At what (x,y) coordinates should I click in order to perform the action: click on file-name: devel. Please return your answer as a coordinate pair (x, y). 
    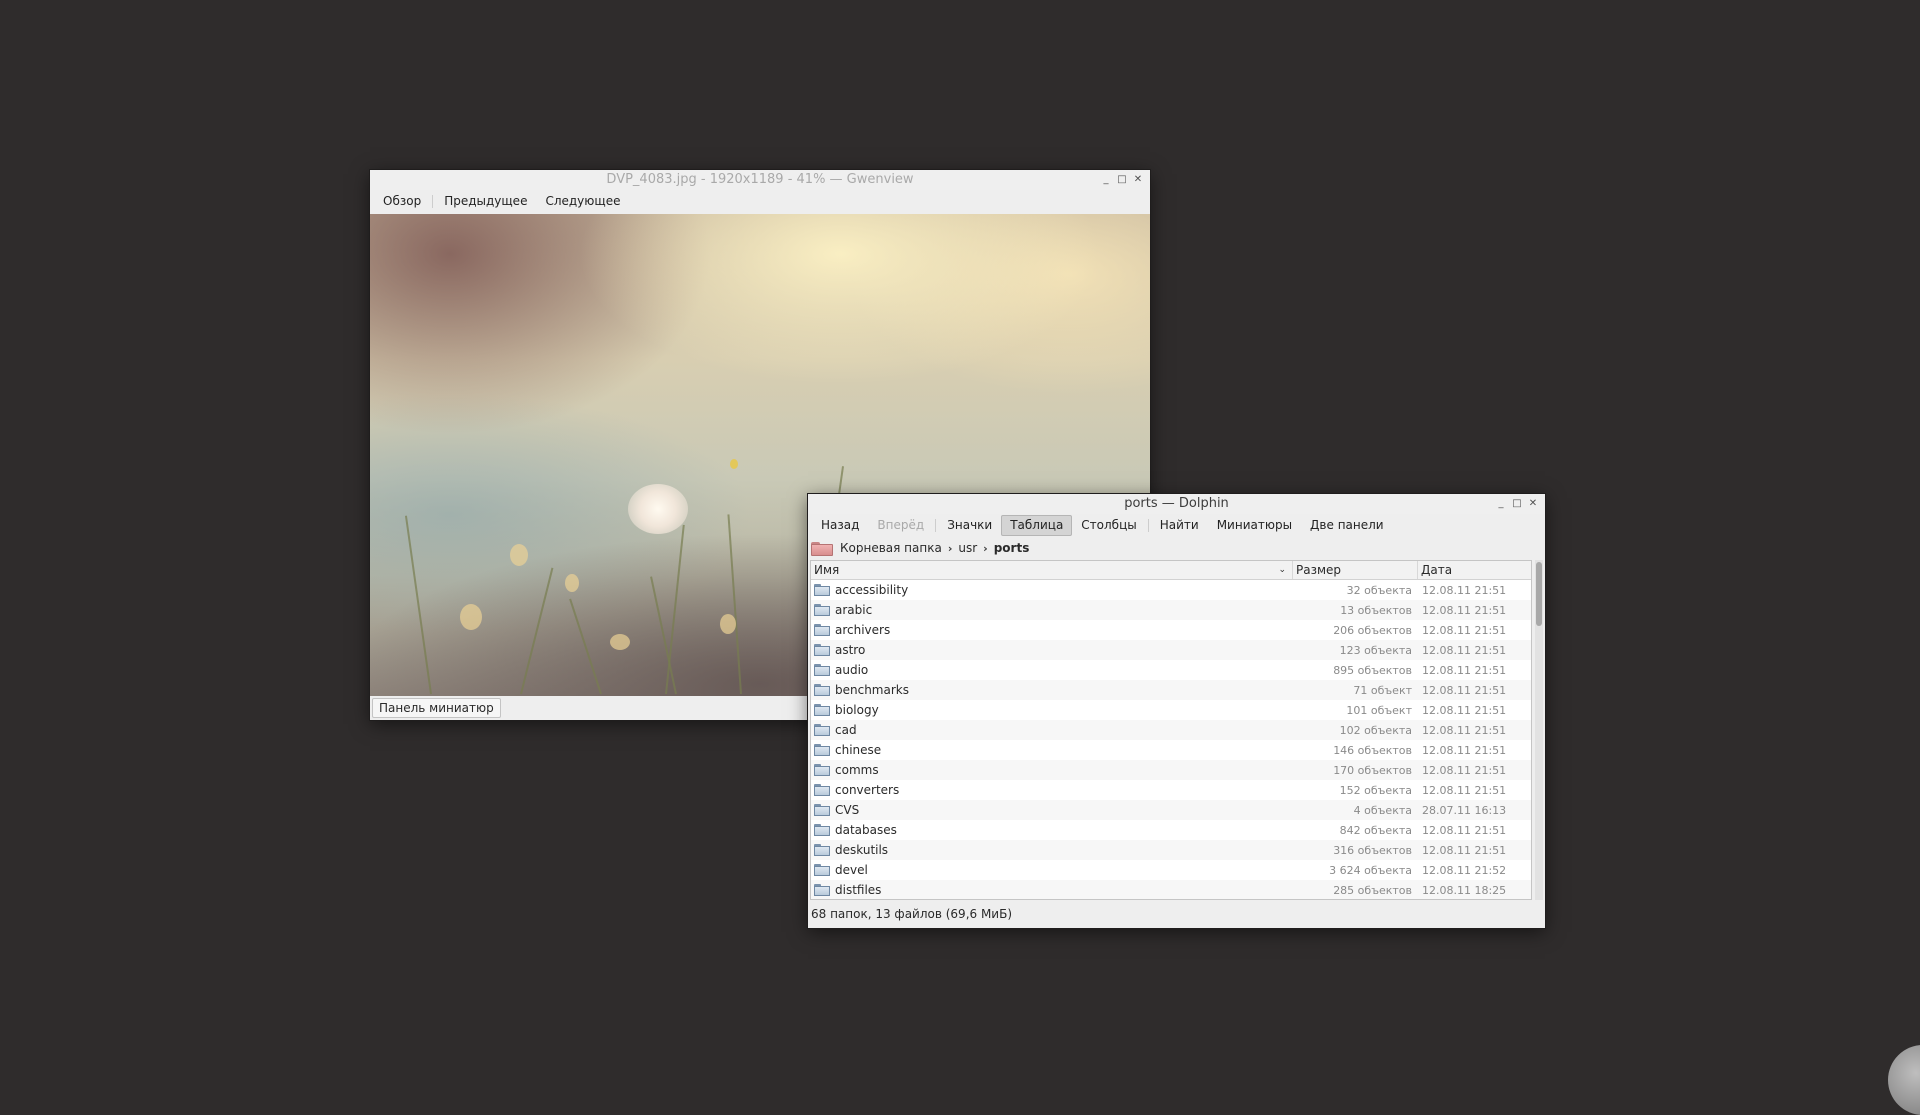
    Looking at the image, I should click on (851, 870).